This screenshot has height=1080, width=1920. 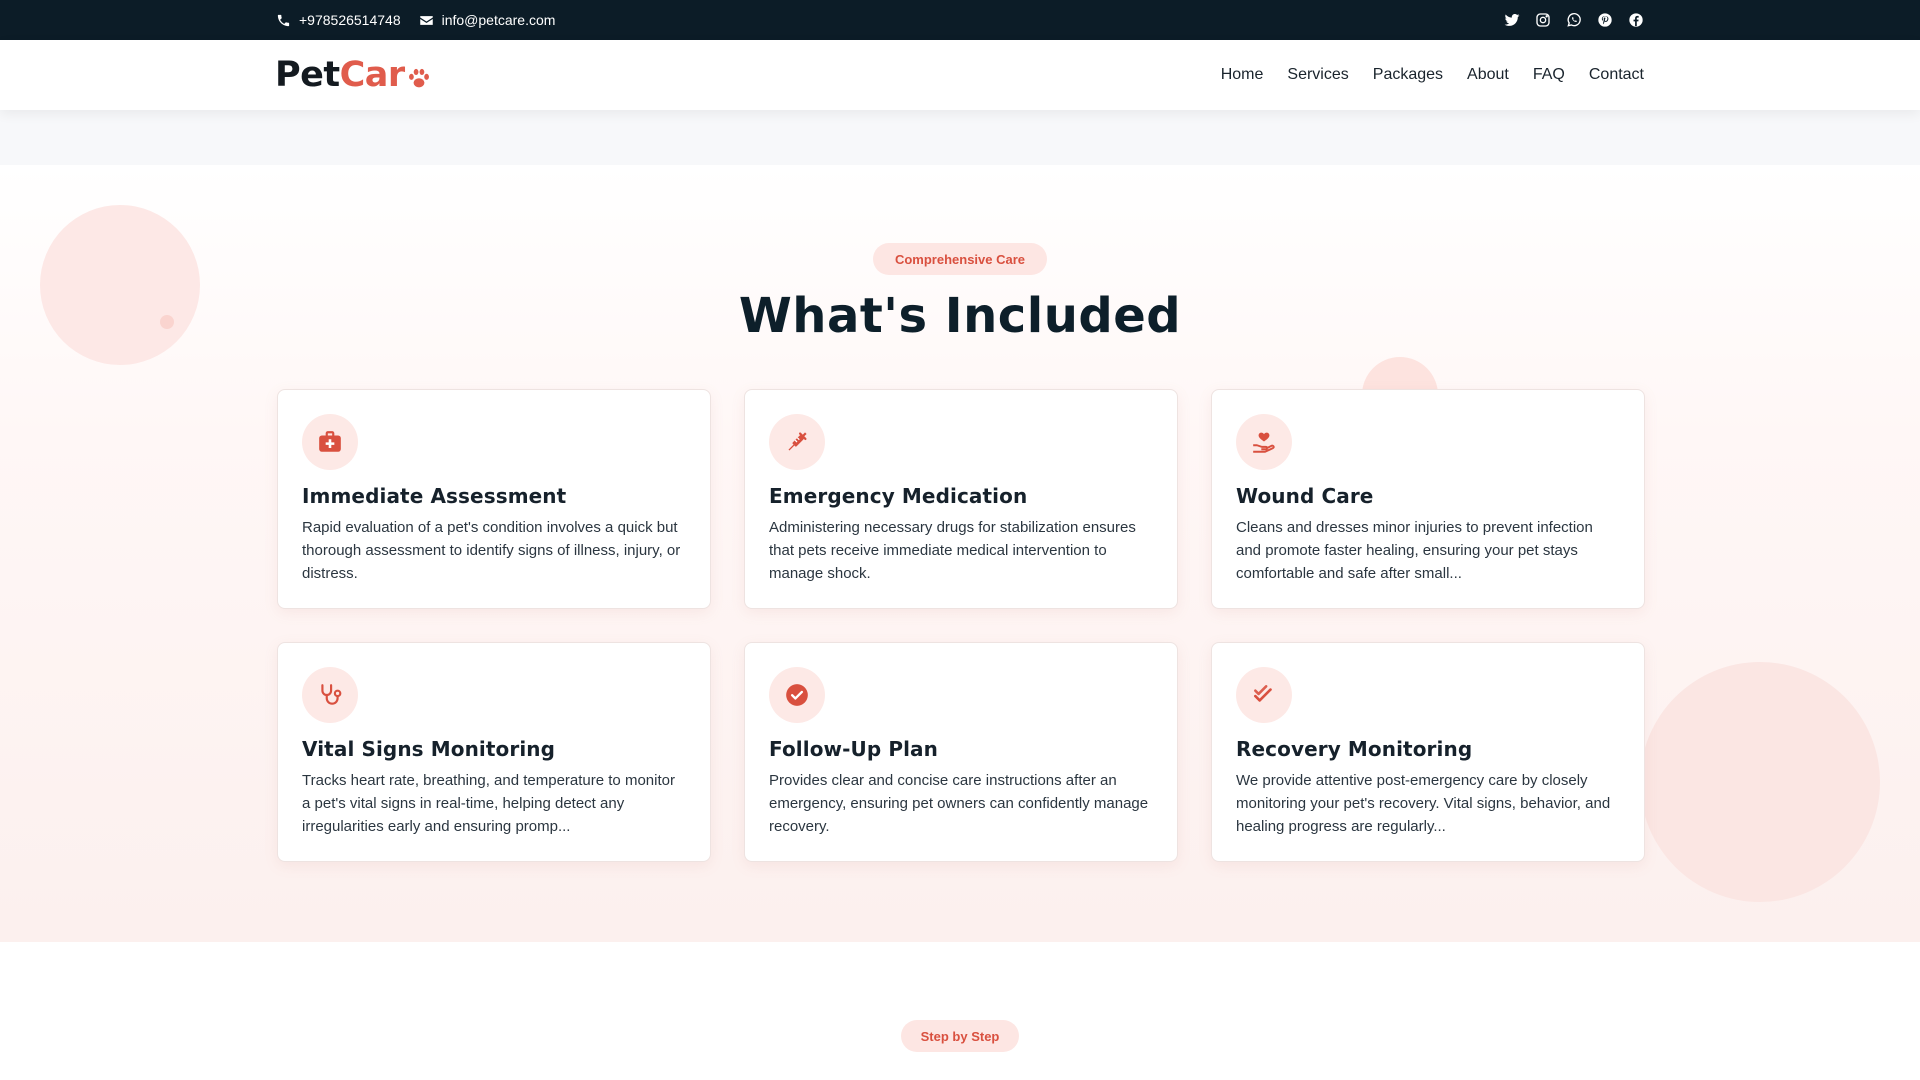 What do you see at coordinates (372, 75) in the screenshot?
I see `logo-text-care: Car` at bounding box center [372, 75].